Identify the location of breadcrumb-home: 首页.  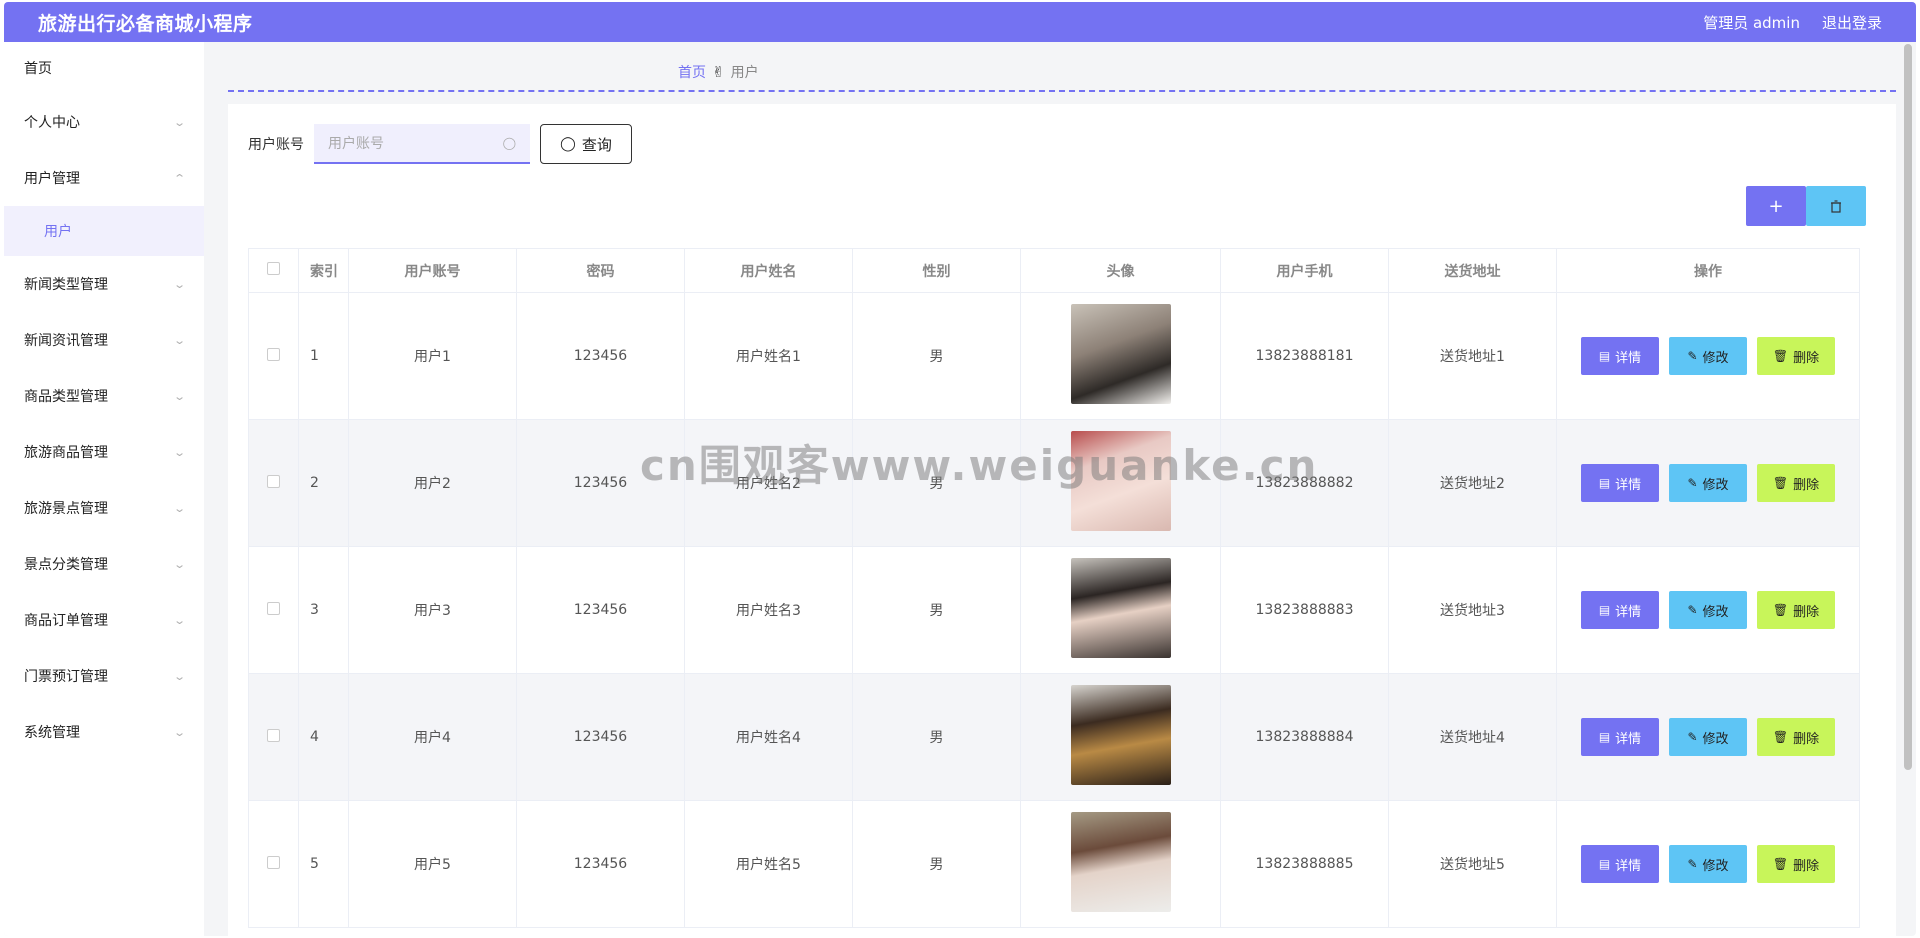
(692, 72).